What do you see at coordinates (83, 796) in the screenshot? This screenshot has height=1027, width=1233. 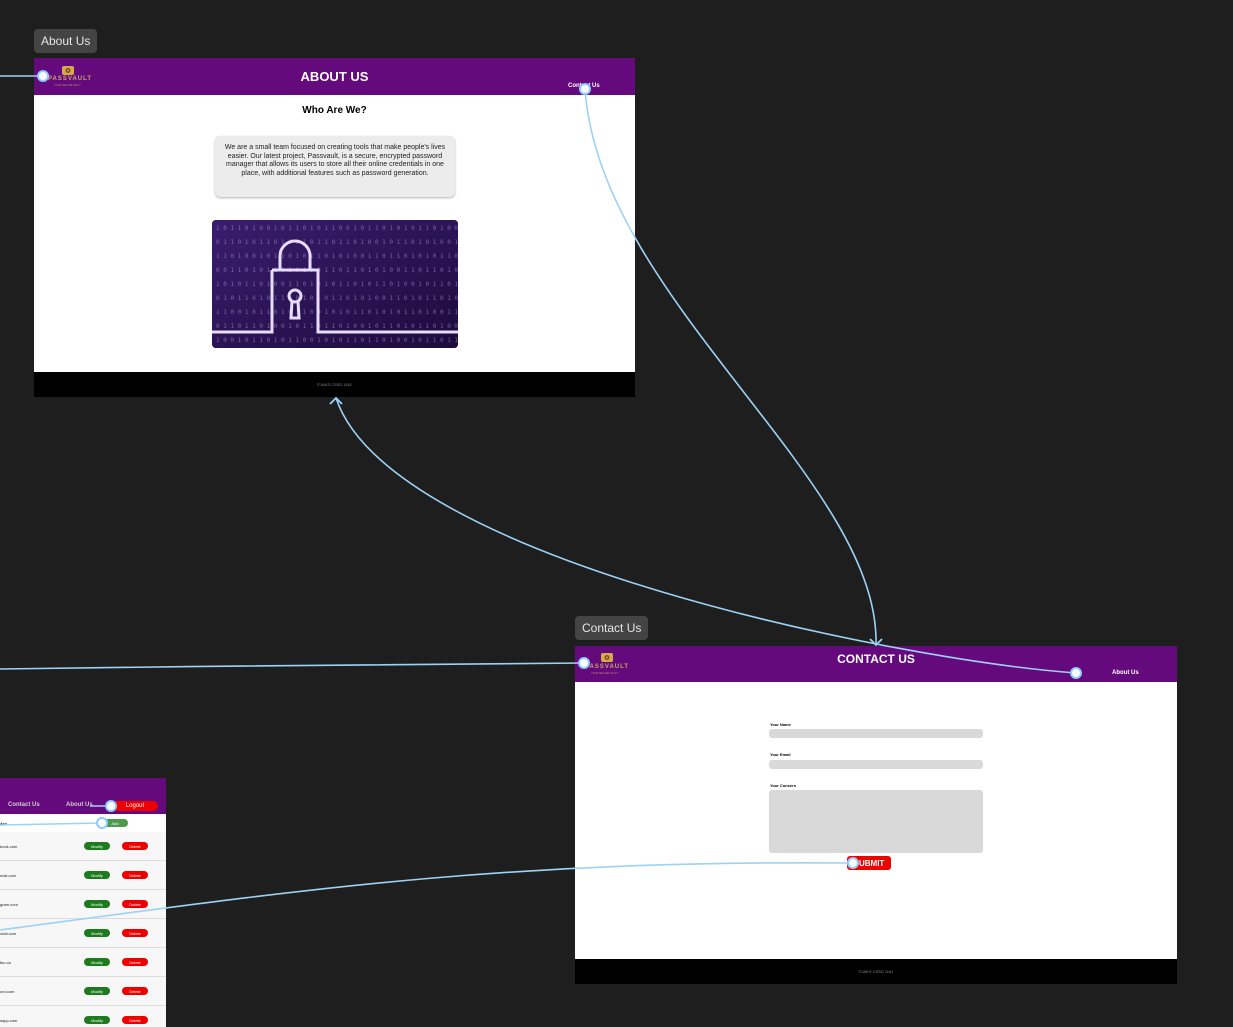 I see `dashboard-header: Contact Us About Us Logout` at bounding box center [83, 796].